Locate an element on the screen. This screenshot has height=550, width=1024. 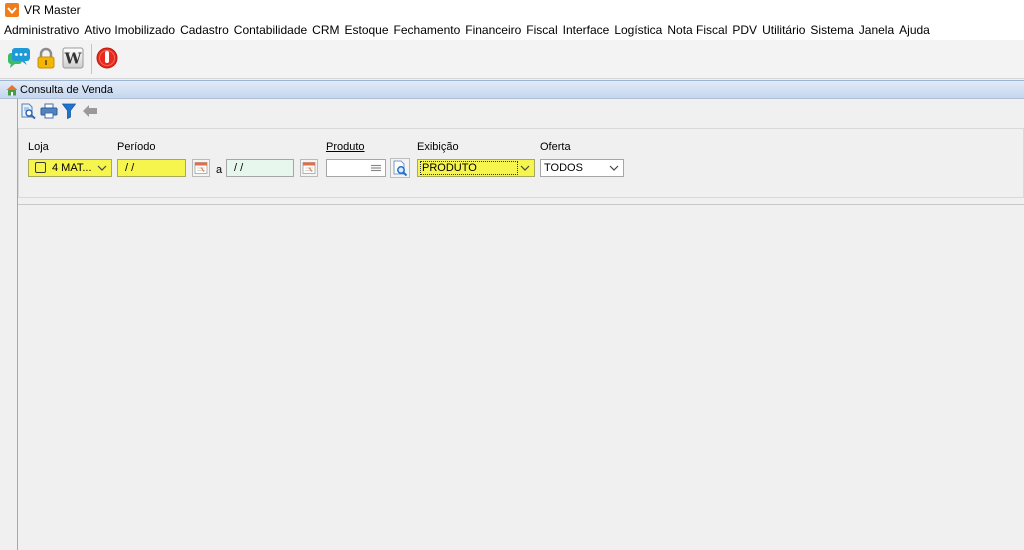
filter-button is located at coordinates (69, 111).